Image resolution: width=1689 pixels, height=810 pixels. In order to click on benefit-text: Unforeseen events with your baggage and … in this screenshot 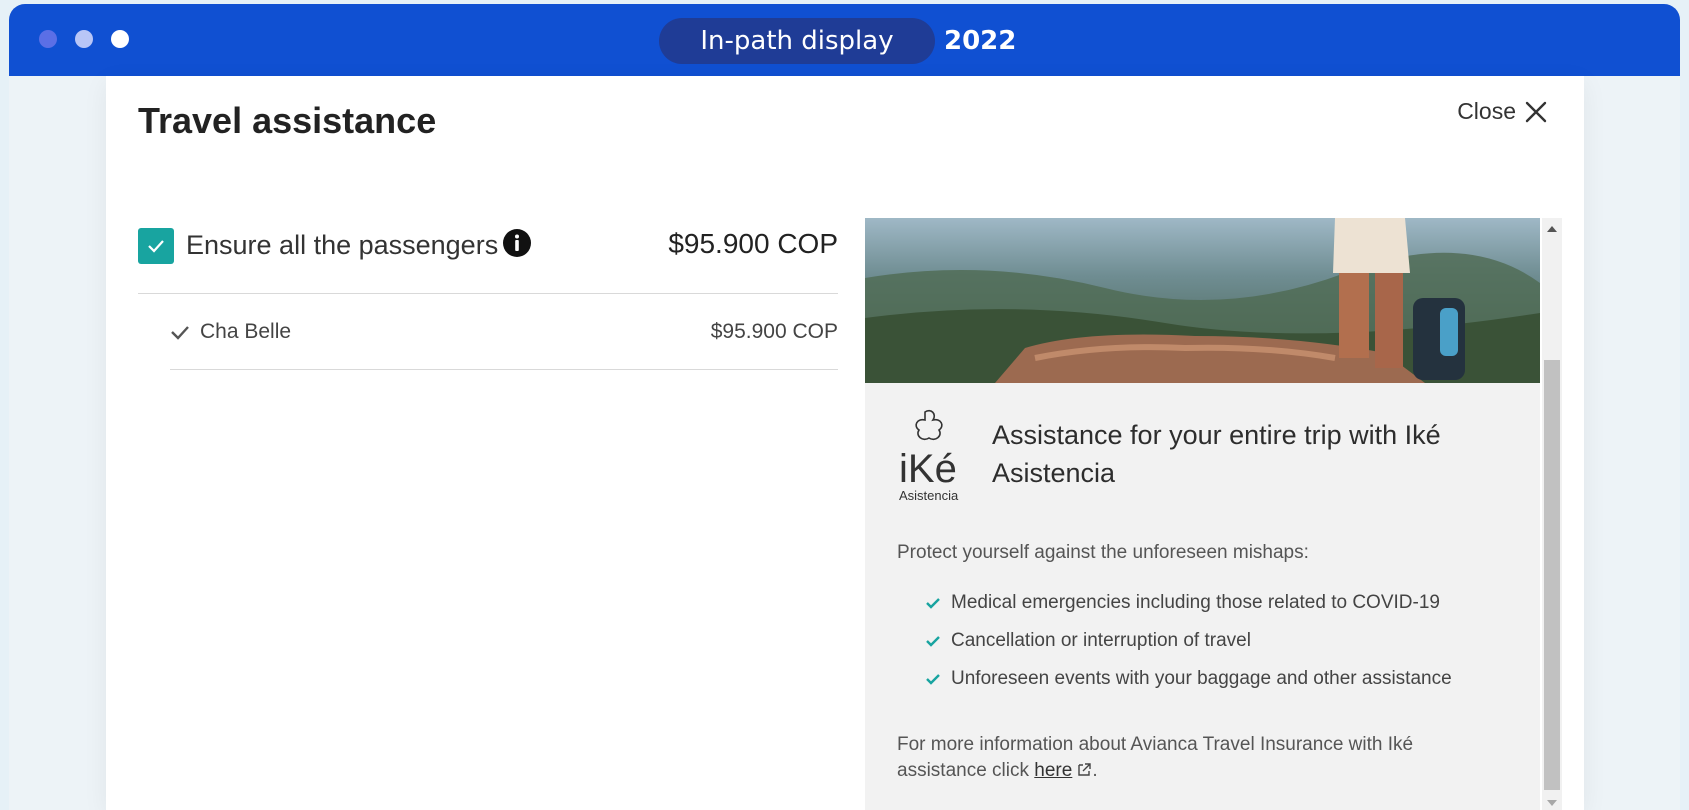, I will do `click(1201, 678)`.